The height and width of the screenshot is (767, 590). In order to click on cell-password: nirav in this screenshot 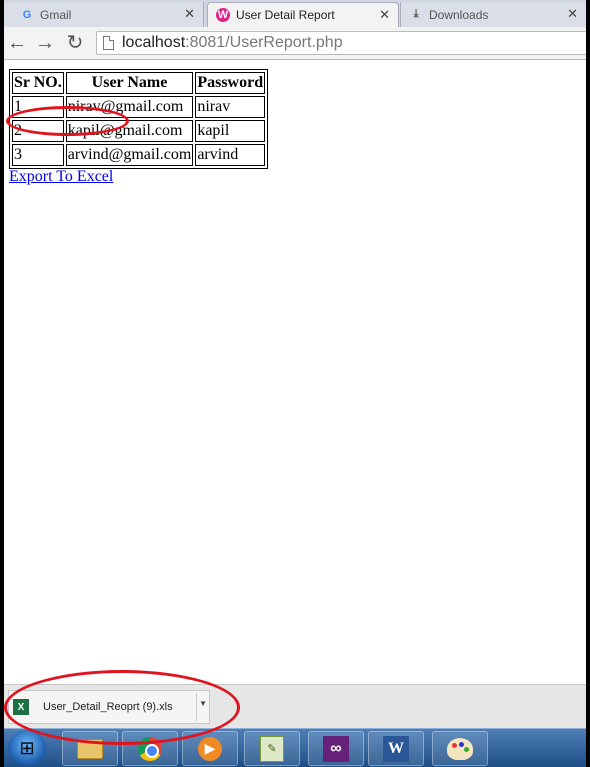, I will do `click(230, 107)`.